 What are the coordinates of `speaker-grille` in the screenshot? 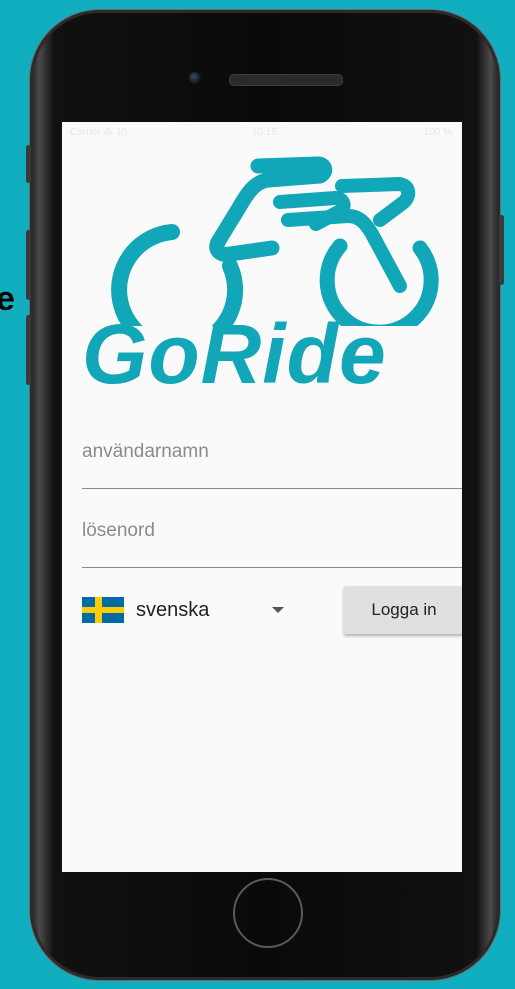 It's located at (286, 80).